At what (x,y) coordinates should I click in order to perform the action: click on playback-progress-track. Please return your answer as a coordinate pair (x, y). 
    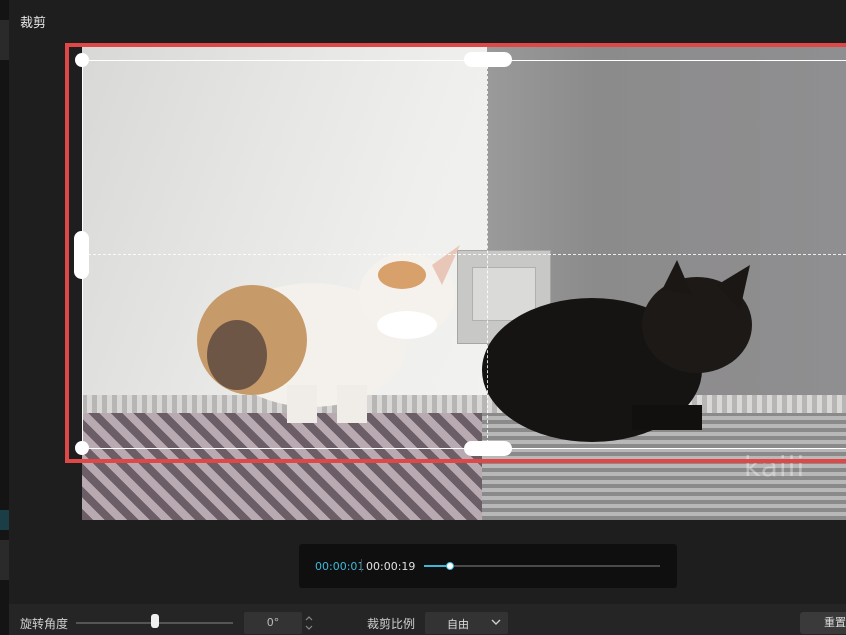
    Looking at the image, I should click on (542, 566).